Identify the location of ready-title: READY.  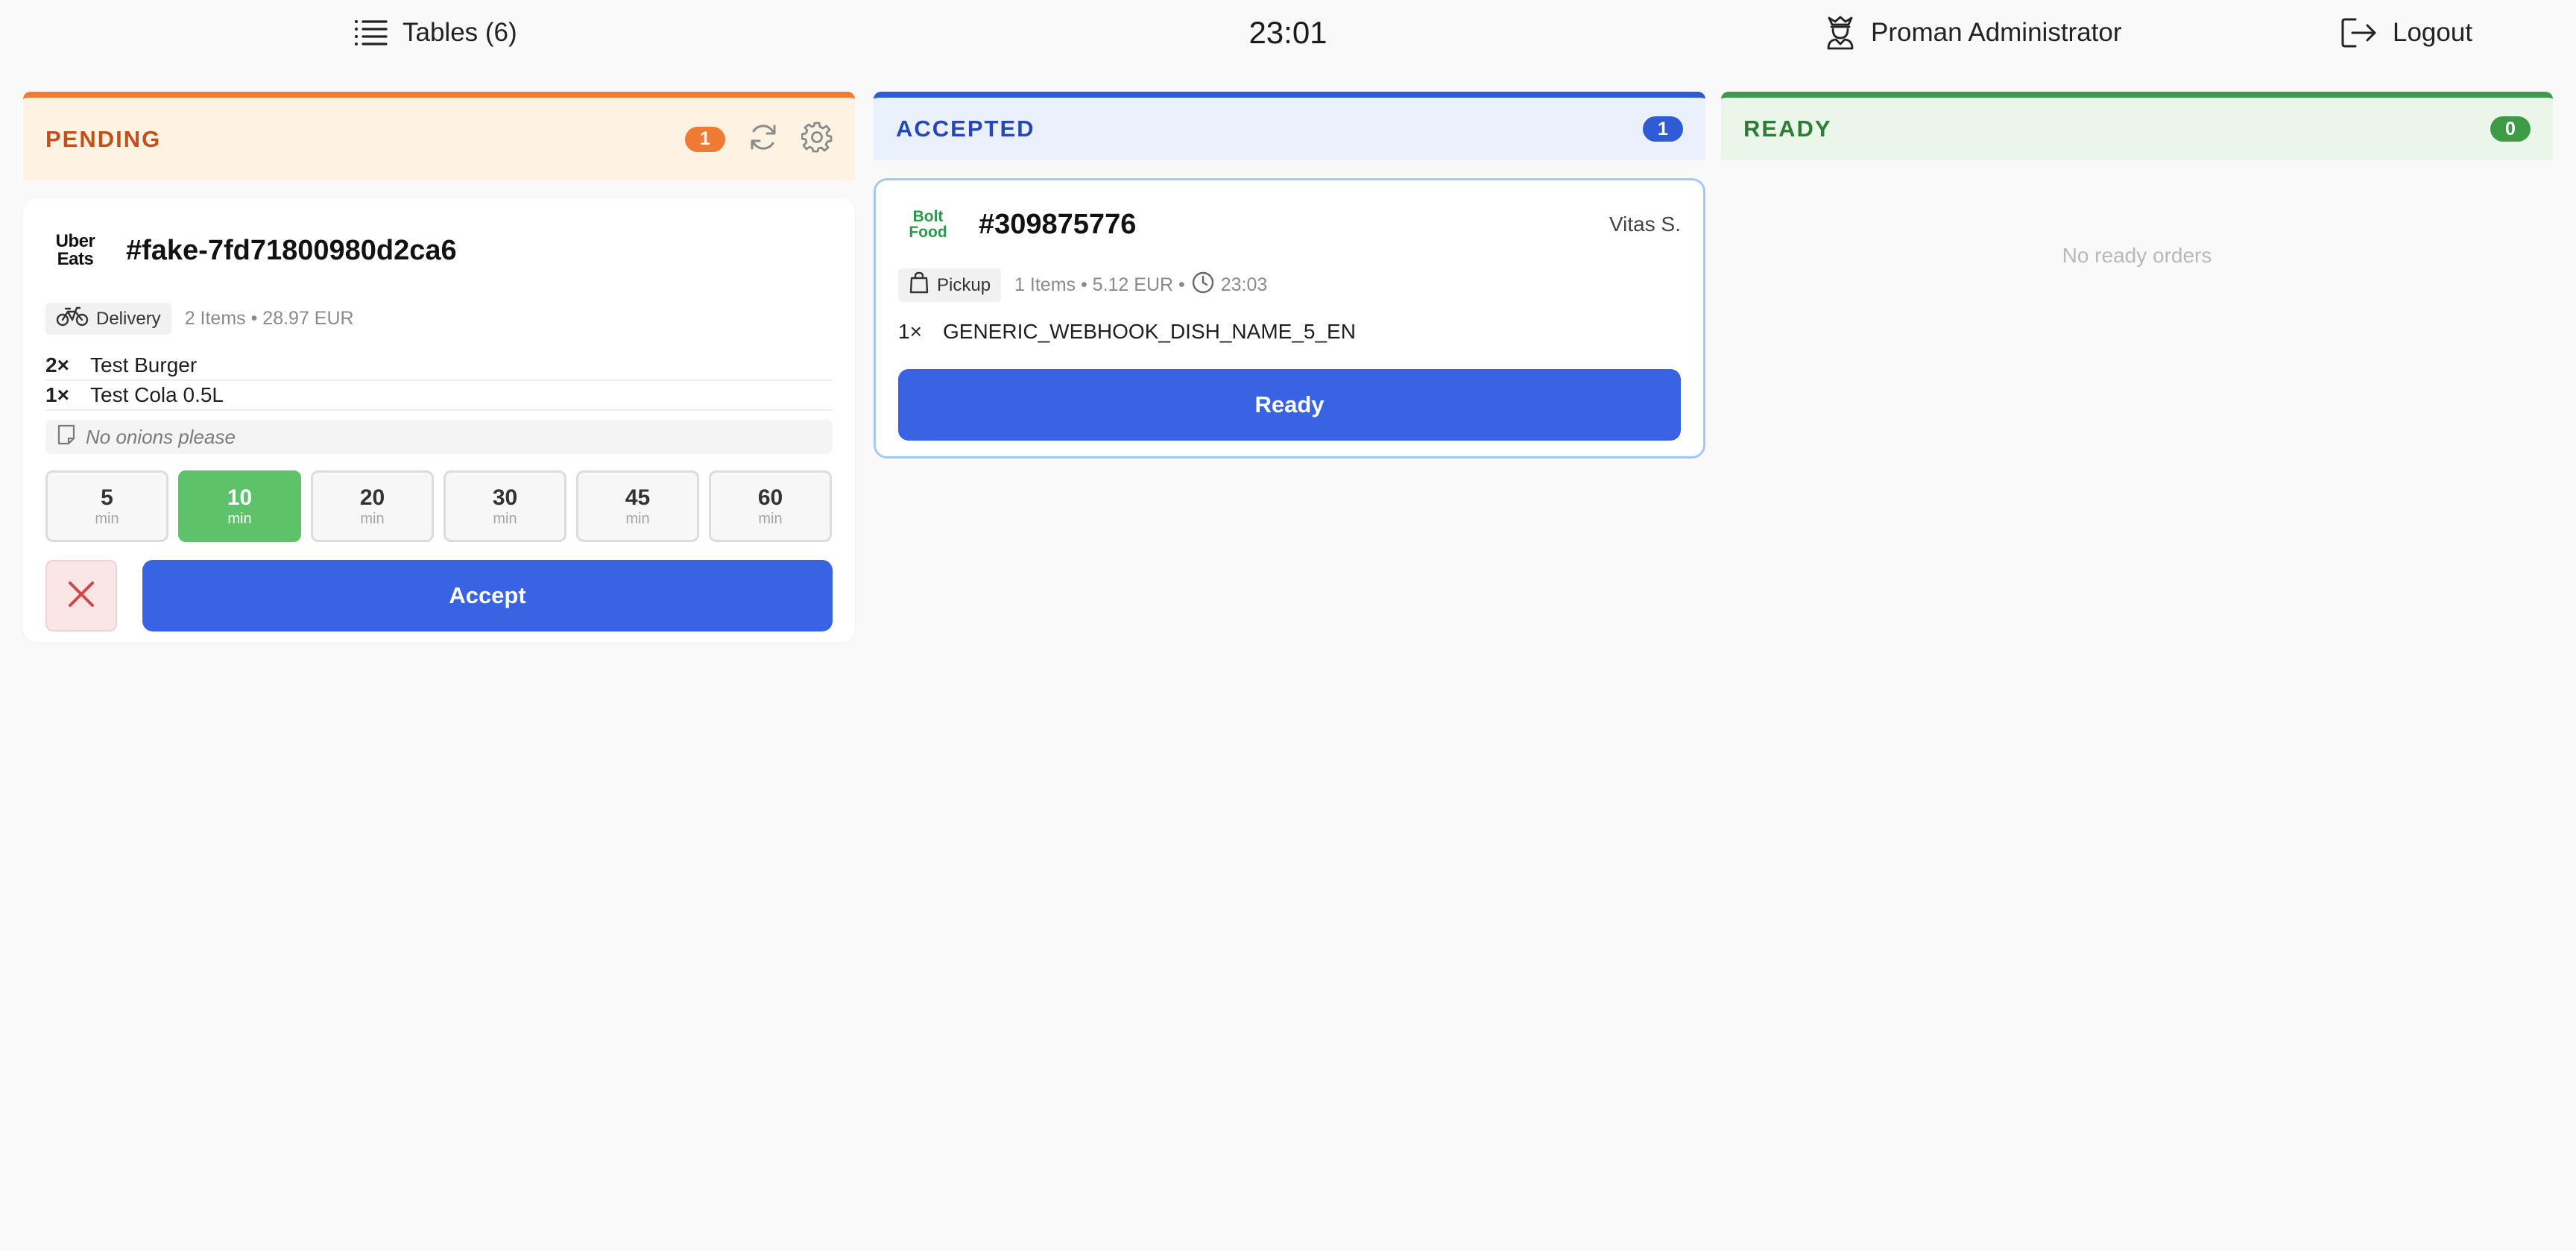
(1787, 129).